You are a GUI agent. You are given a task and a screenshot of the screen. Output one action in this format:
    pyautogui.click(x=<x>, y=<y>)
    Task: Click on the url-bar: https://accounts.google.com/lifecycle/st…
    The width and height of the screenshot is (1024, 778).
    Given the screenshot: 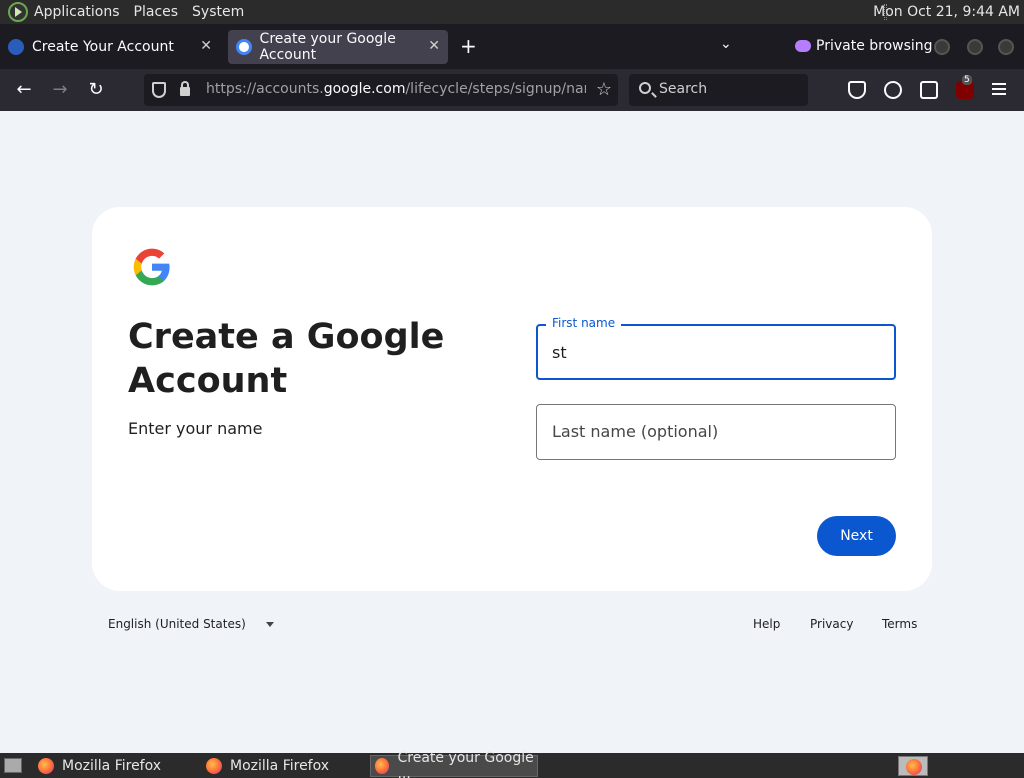 What is the action you would take?
    pyautogui.click(x=381, y=90)
    